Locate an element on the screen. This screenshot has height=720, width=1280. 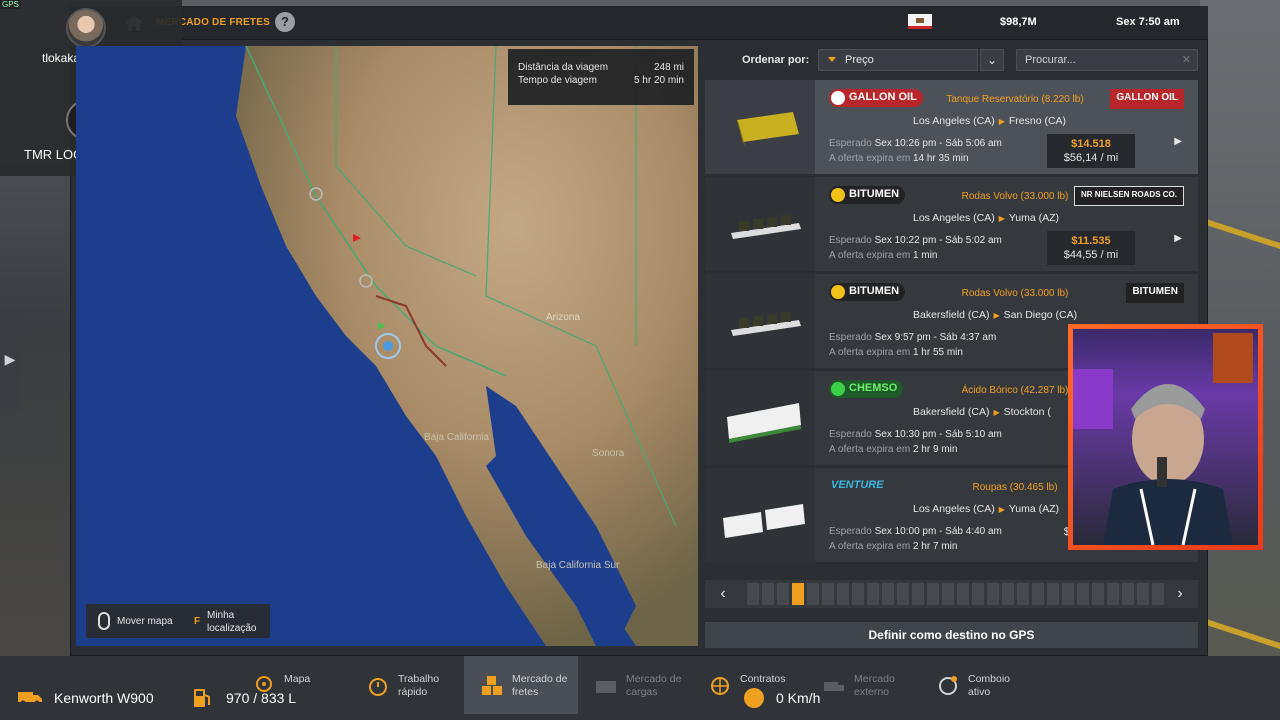
sender-logo: VENTURE is located at coordinates (857, 485).